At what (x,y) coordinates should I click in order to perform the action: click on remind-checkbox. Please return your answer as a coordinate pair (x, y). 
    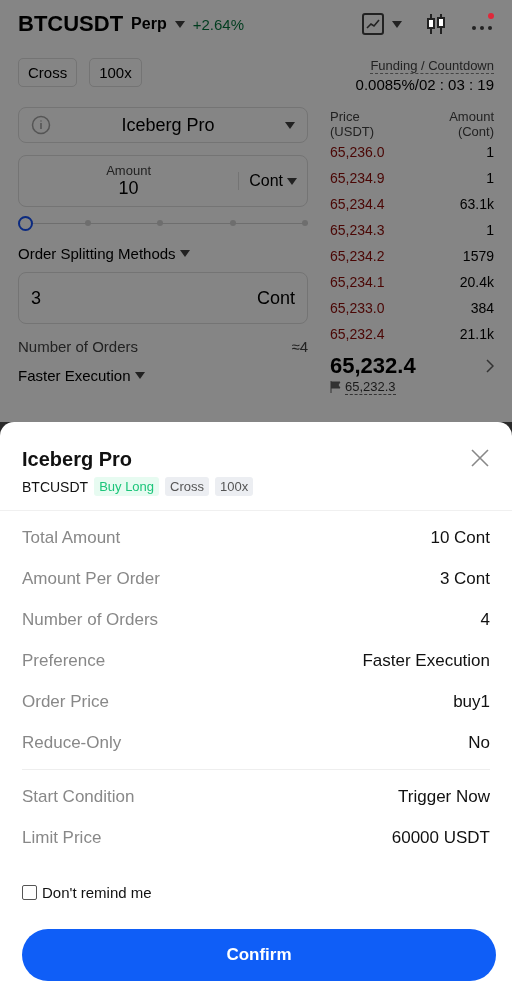
    Looking at the image, I should click on (29, 892).